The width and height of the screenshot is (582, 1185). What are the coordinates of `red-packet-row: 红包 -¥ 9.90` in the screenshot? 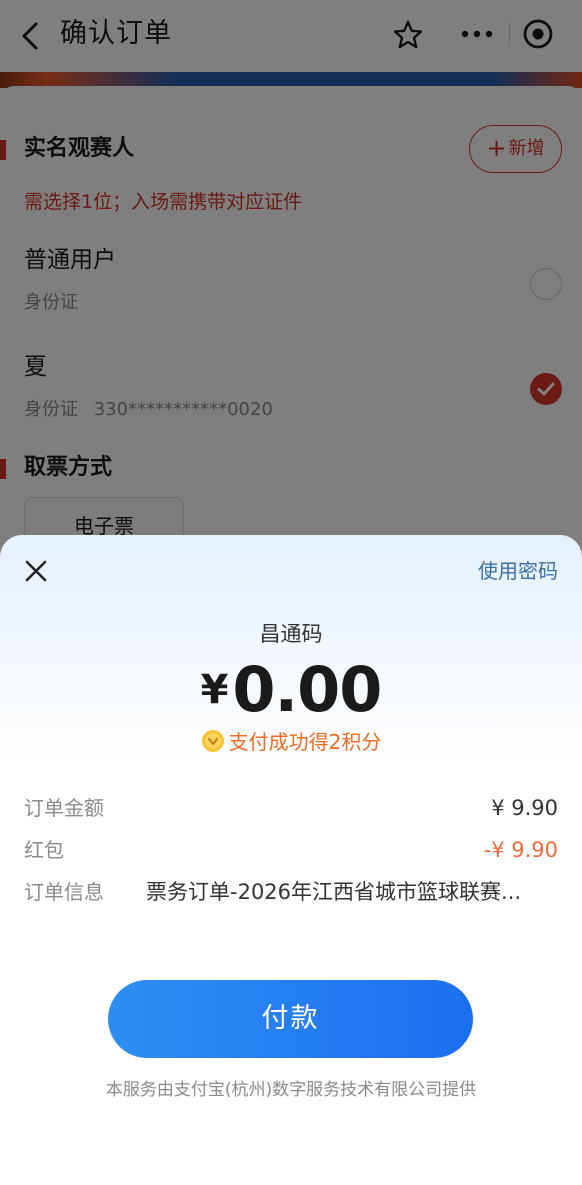 It's located at (291, 850).